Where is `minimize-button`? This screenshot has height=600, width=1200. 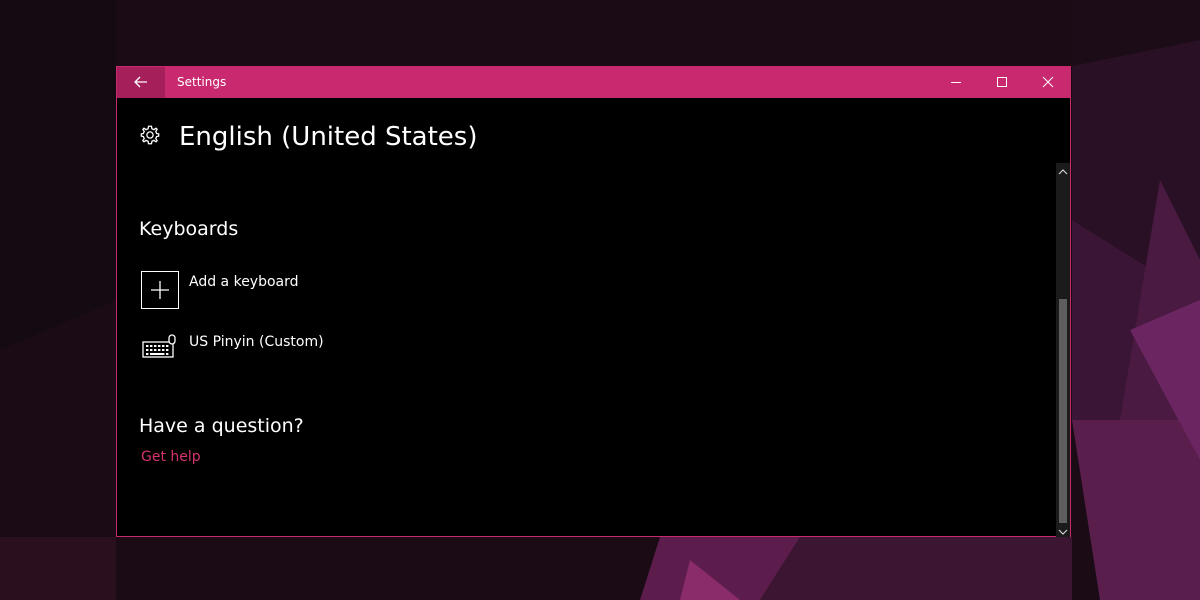
minimize-button is located at coordinates (956, 82).